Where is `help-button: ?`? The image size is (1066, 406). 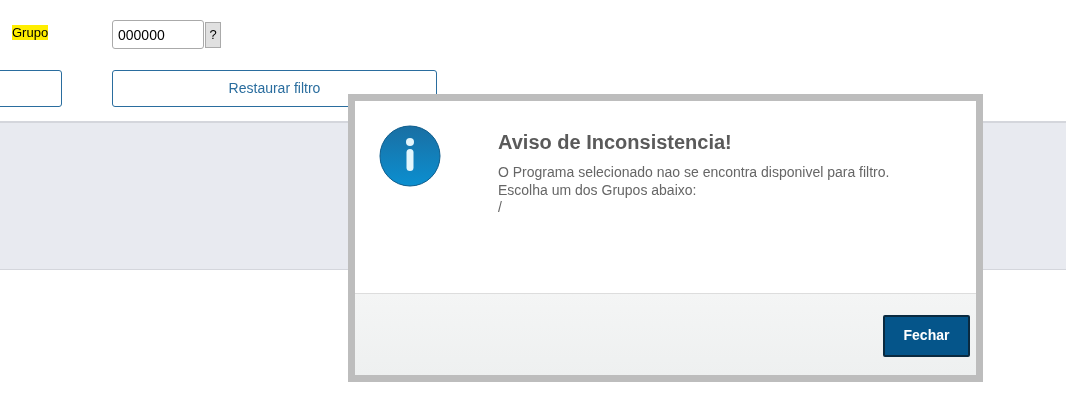
help-button: ? is located at coordinates (213, 35).